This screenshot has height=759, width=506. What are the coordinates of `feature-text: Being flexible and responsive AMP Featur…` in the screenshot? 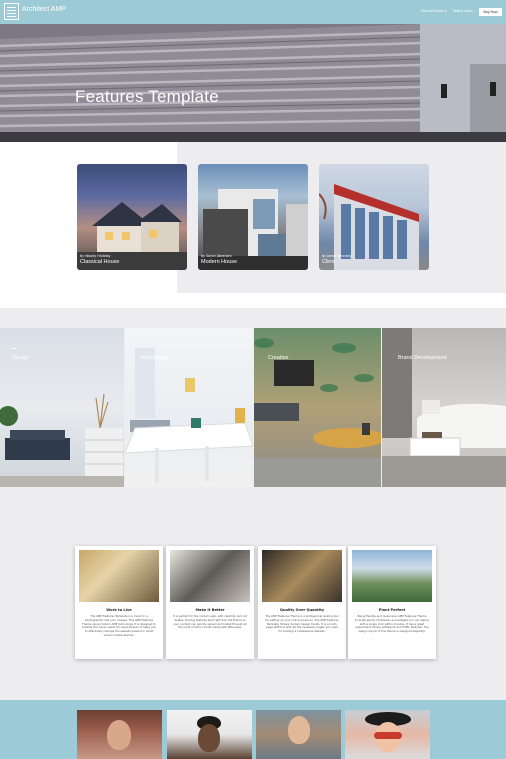 It's located at (392, 624).